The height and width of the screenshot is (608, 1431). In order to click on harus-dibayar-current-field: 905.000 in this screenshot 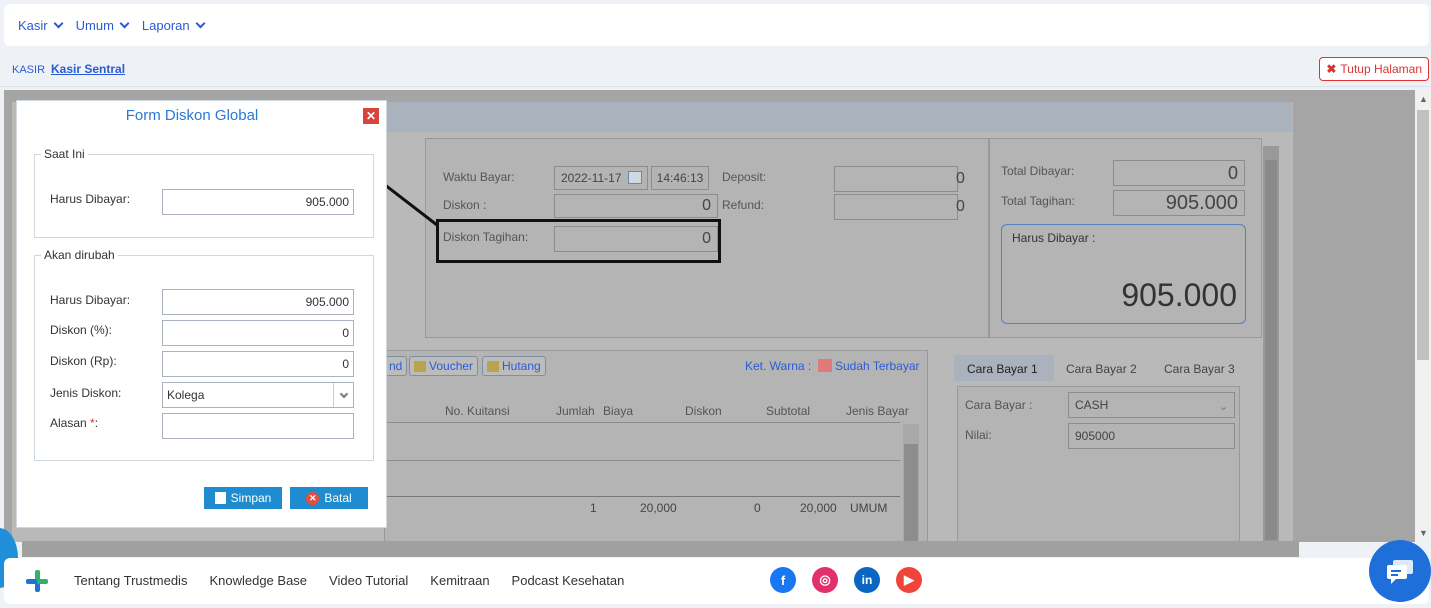, I will do `click(258, 202)`.